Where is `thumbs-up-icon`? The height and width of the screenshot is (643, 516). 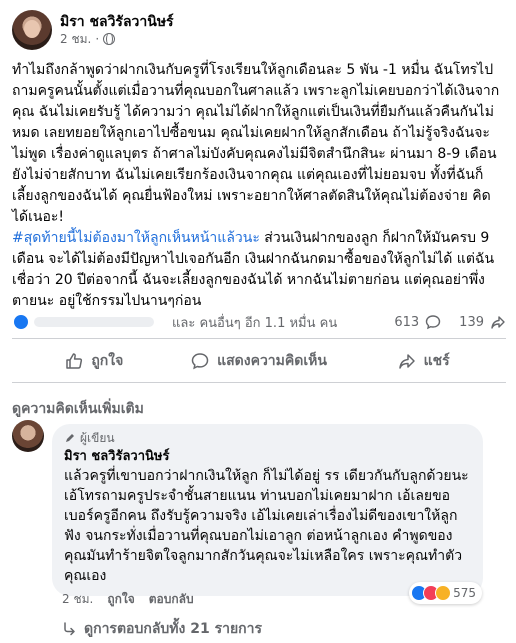
thumbs-up-icon is located at coordinates (74, 361).